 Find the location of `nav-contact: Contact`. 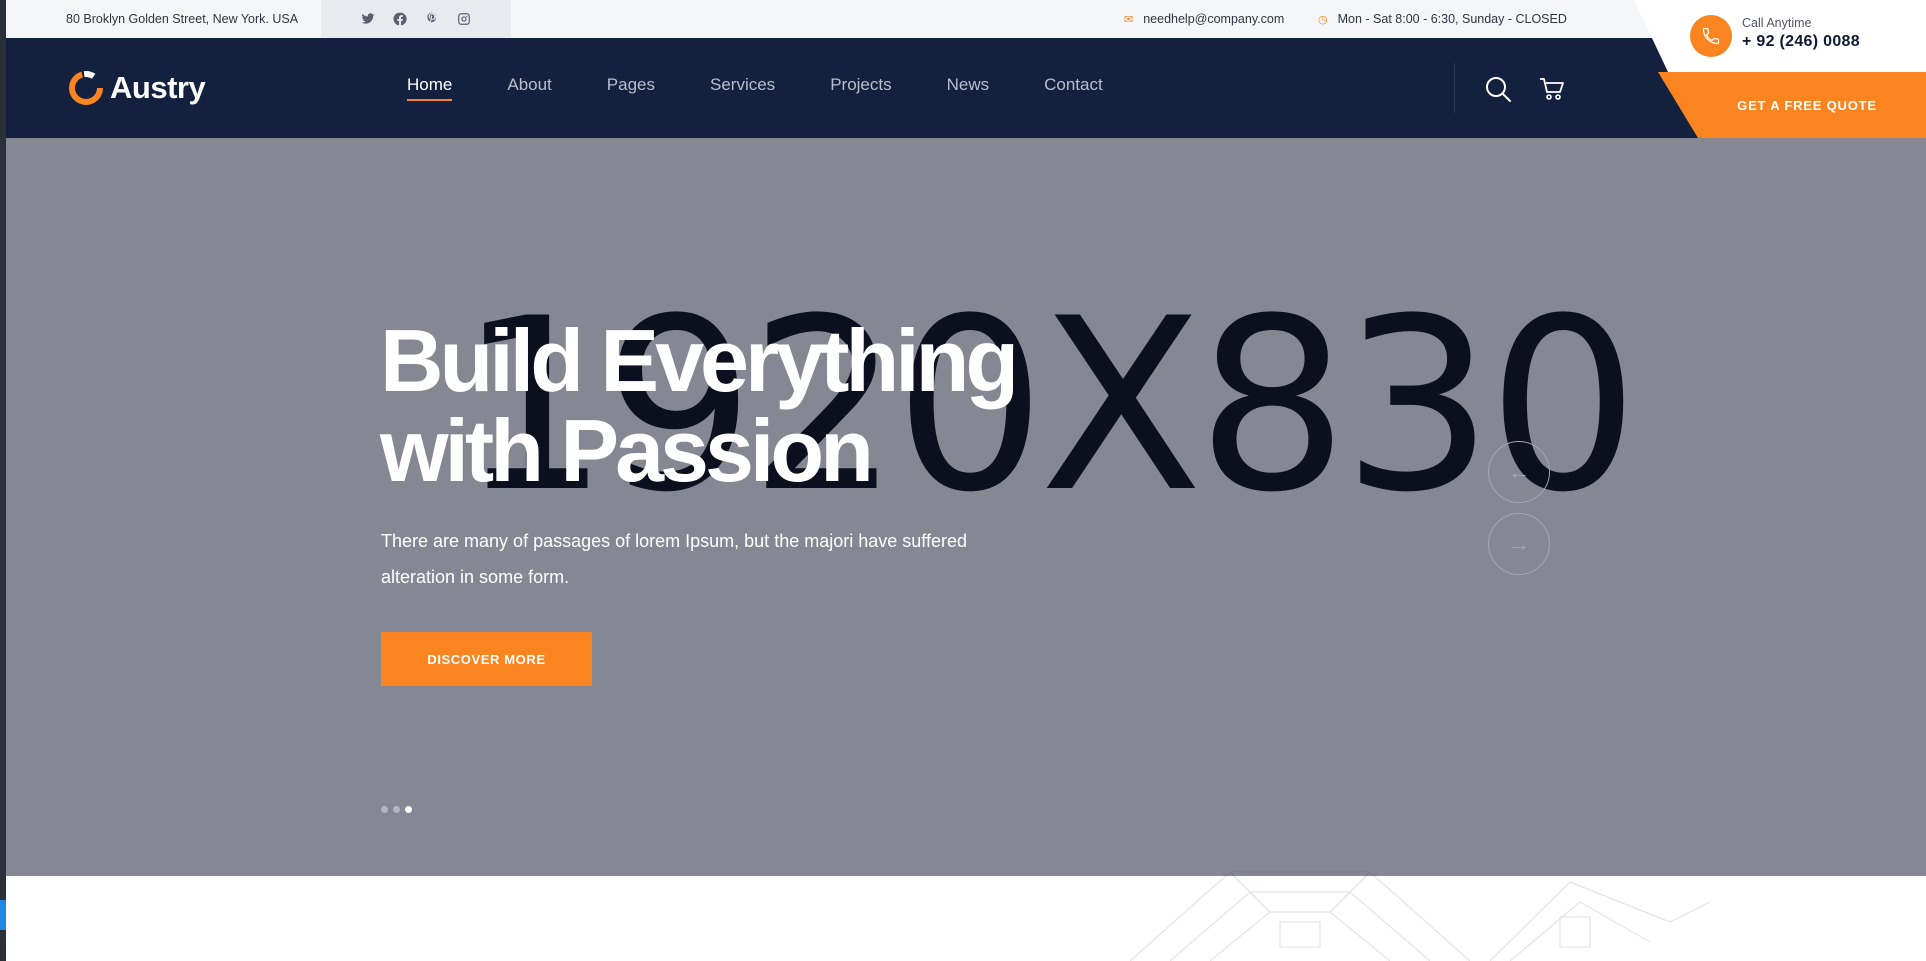

nav-contact: Contact is located at coordinates (1073, 85).